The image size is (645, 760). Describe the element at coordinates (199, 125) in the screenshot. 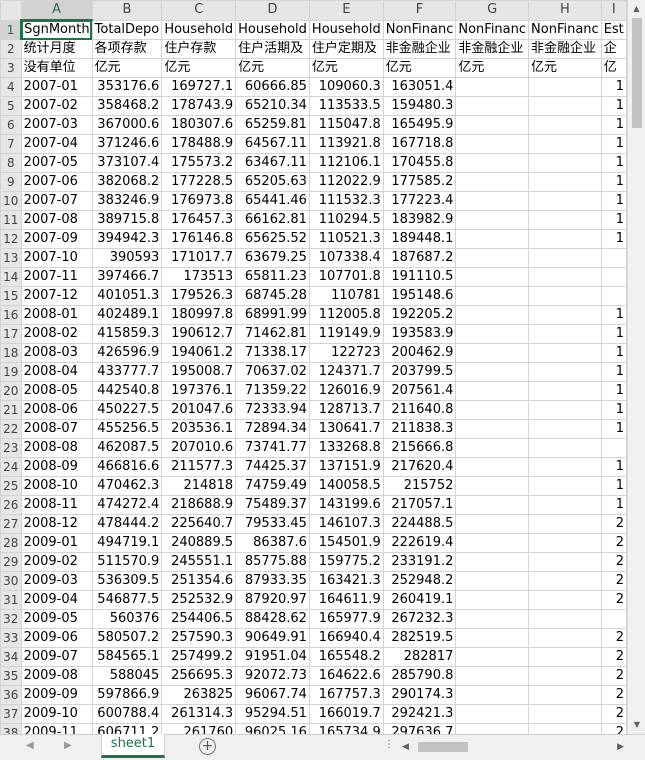

I see `cell-c6: 180307.6` at that location.